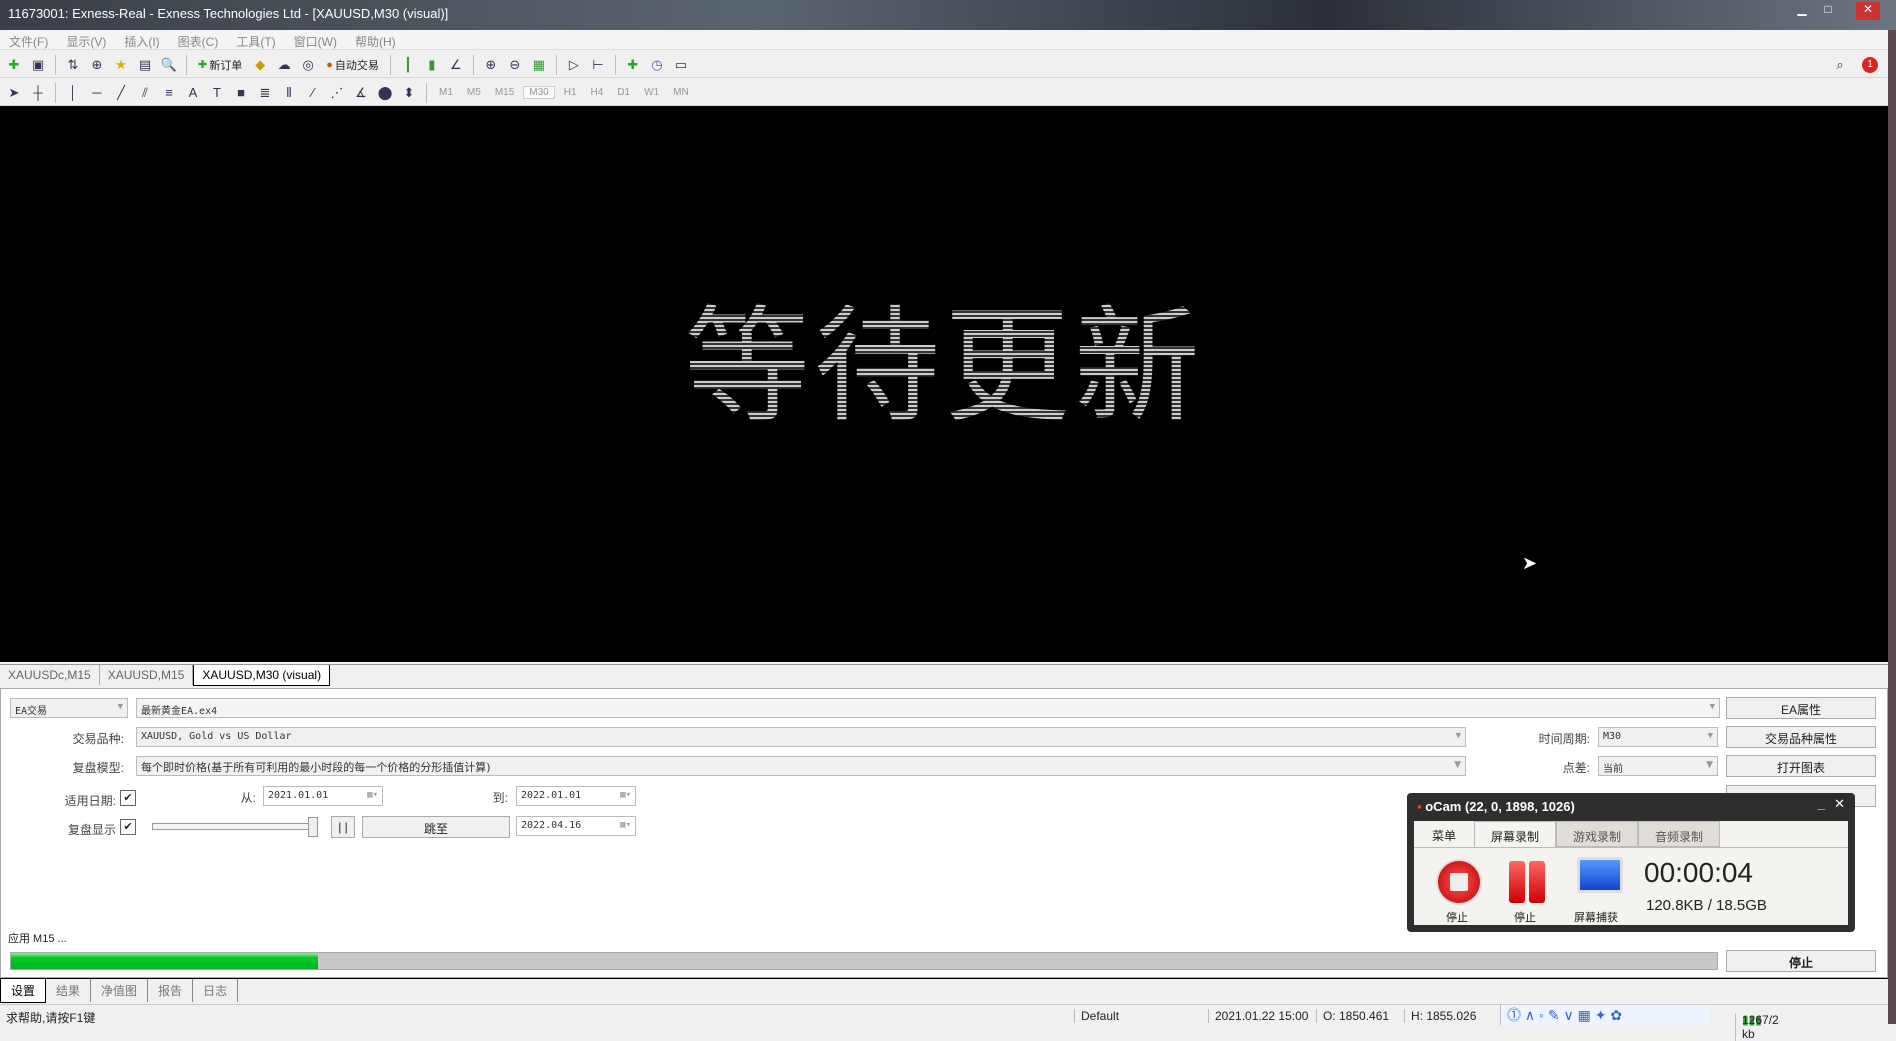  Describe the element at coordinates (1658, 737) in the screenshot. I see `period-select: M30 ▼` at that location.